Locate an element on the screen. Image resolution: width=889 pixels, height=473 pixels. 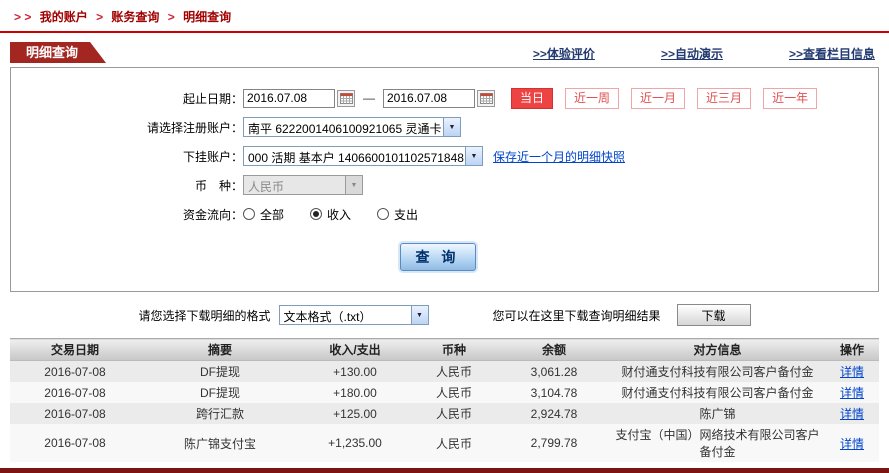
footer-bar is located at coordinates (444, 470).